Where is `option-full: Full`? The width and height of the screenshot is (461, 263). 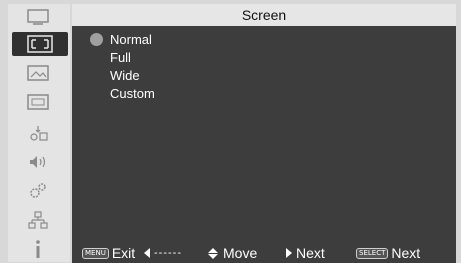 option-full: Full is located at coordinates (110, 57).